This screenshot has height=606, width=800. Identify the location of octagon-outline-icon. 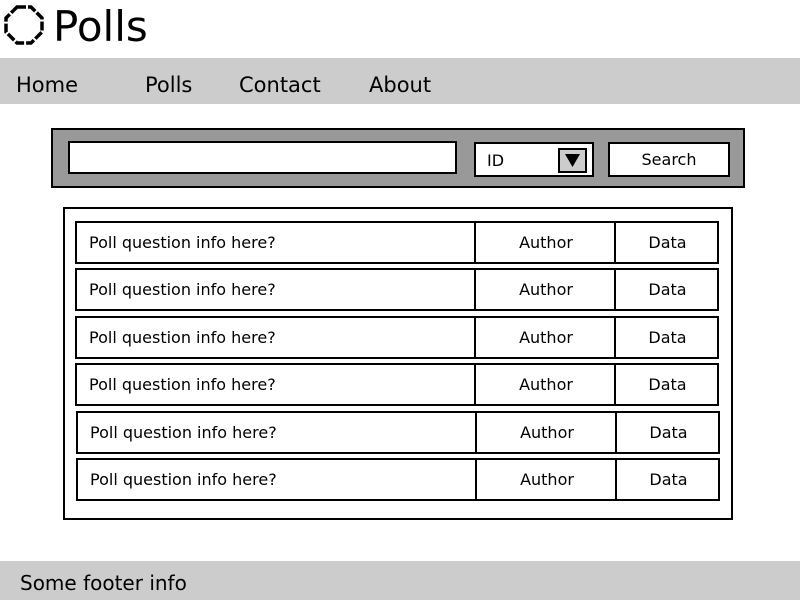
(24, 25).